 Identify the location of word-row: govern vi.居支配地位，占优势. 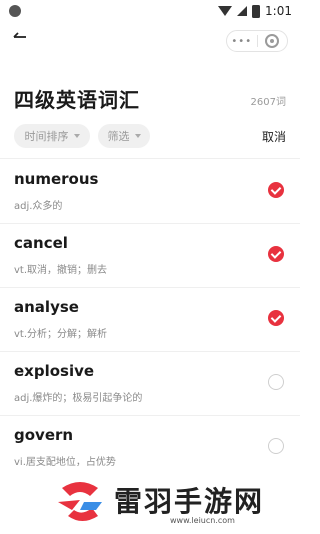
(150, 448).